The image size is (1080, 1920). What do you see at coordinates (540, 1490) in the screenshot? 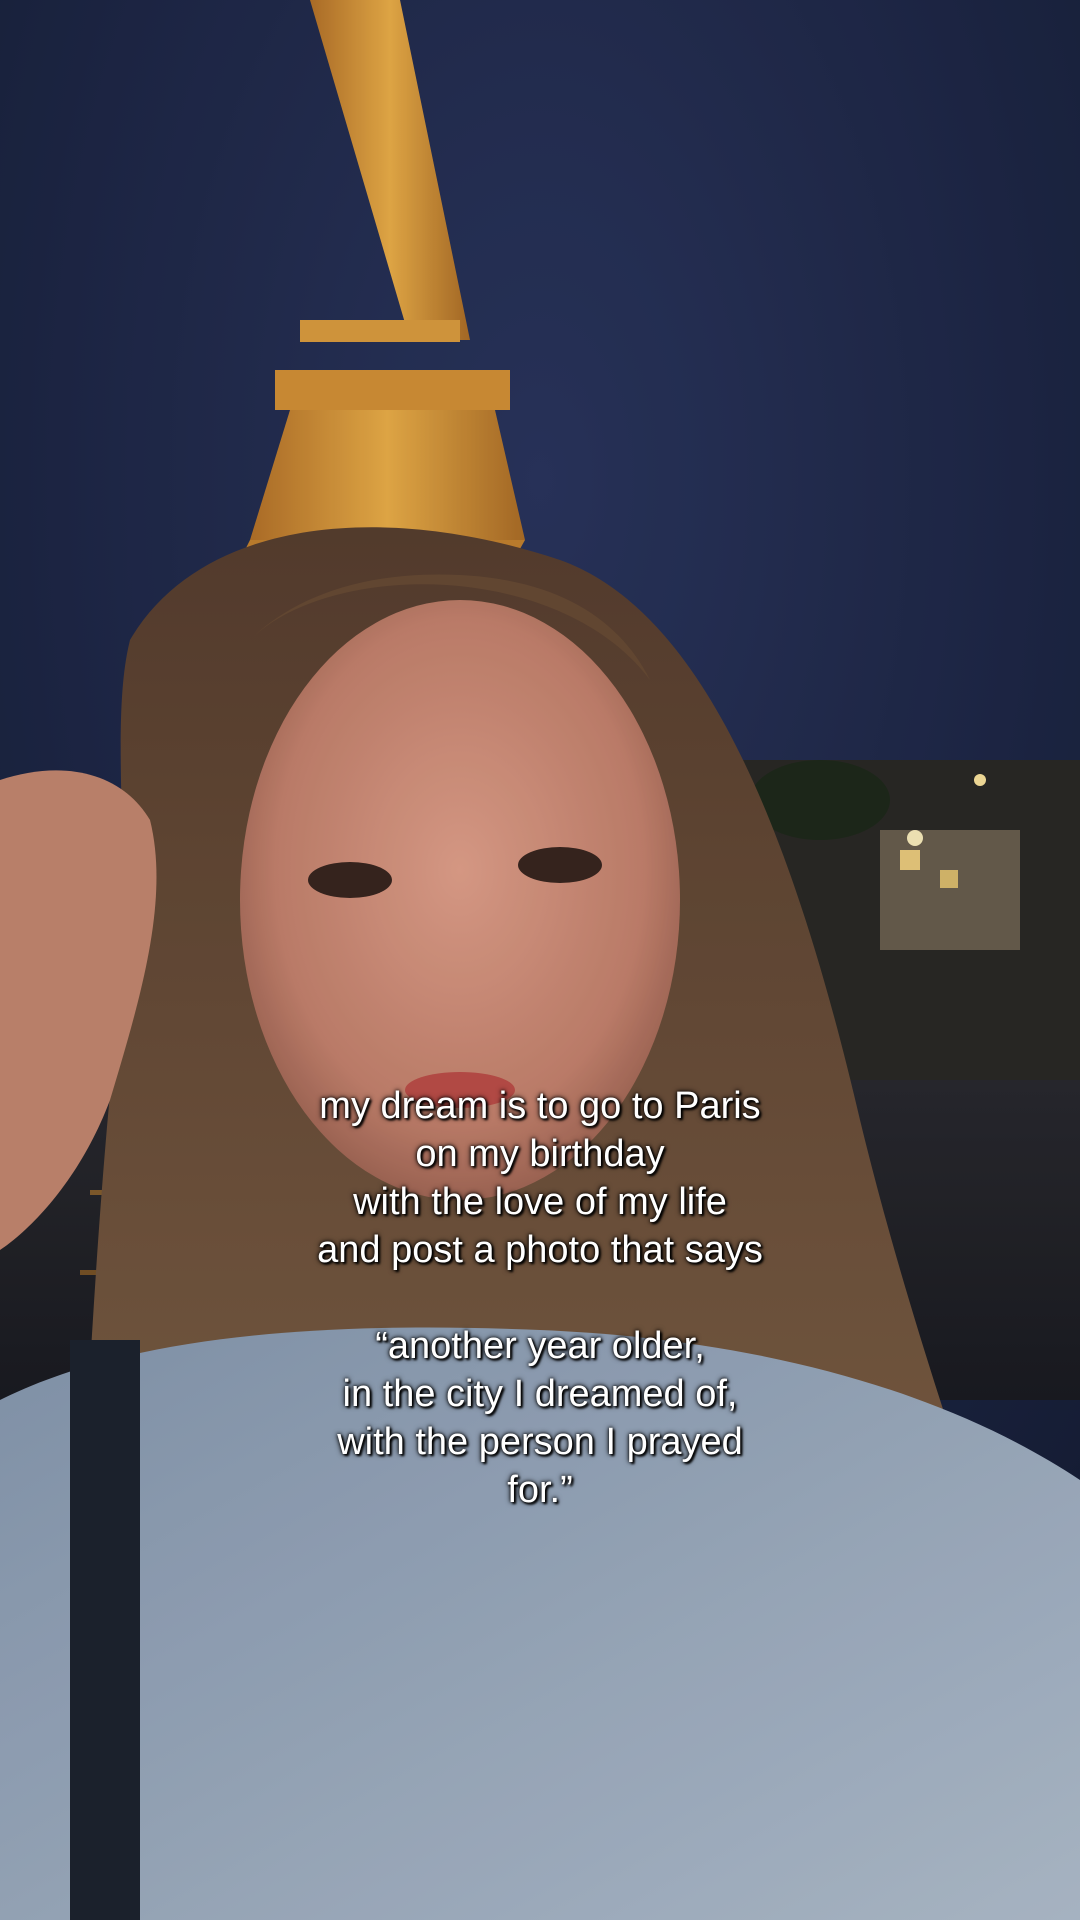
I see `caption-line-9: for.”` at bounding box center [540, 1490].